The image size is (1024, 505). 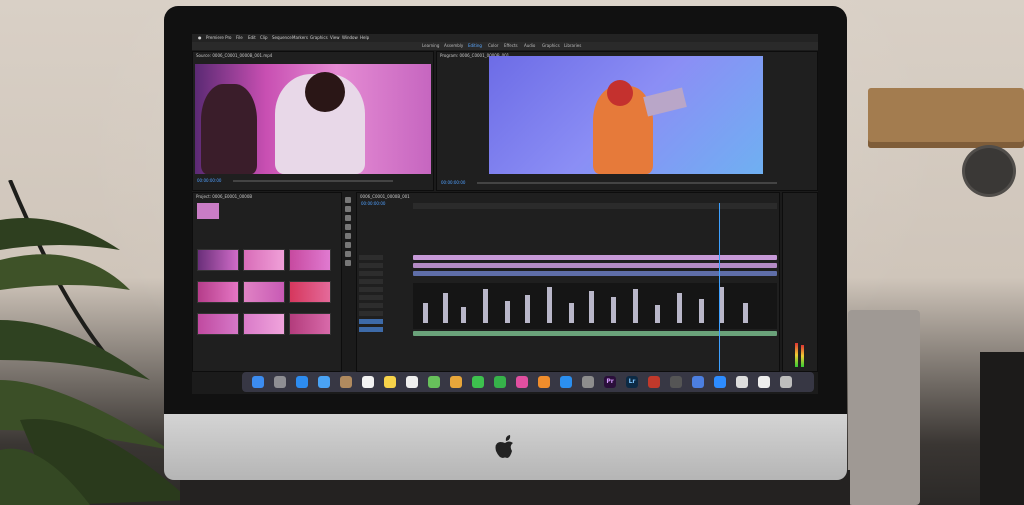 I want to click on finder-icon, so click(x=258, y=382).